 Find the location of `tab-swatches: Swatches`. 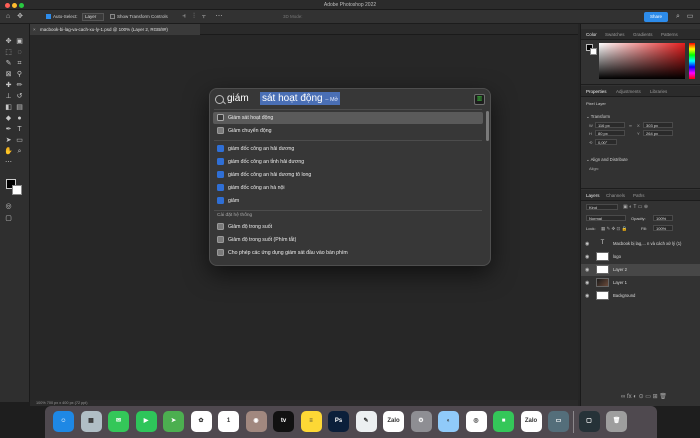

tab-swatches: Swatches is located at coordinates (615, 34).